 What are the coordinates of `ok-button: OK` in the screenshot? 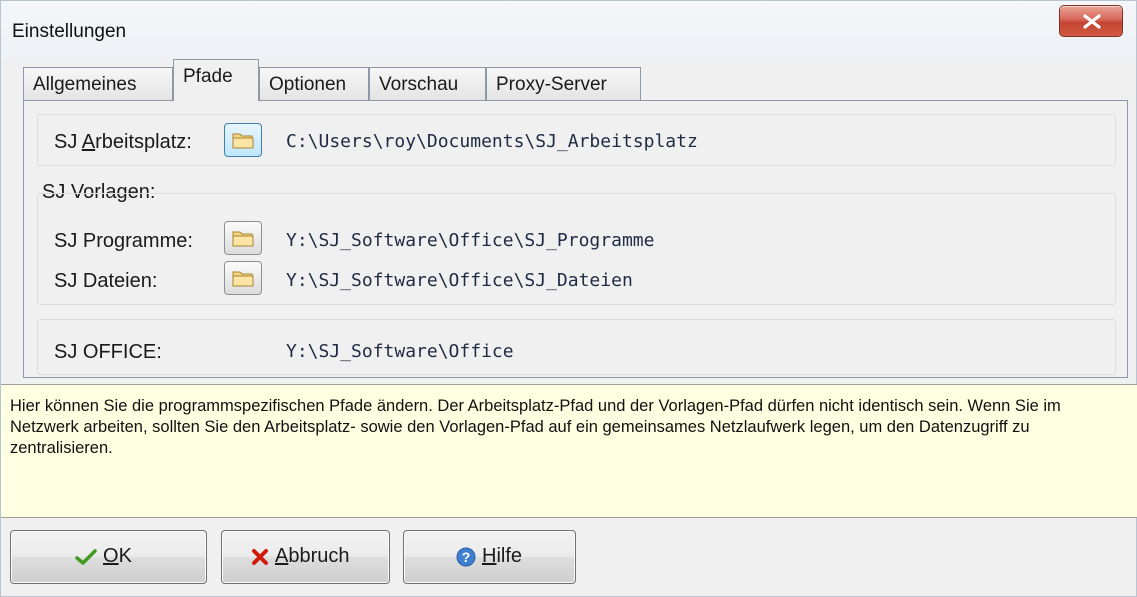 It's located at (108, 557).